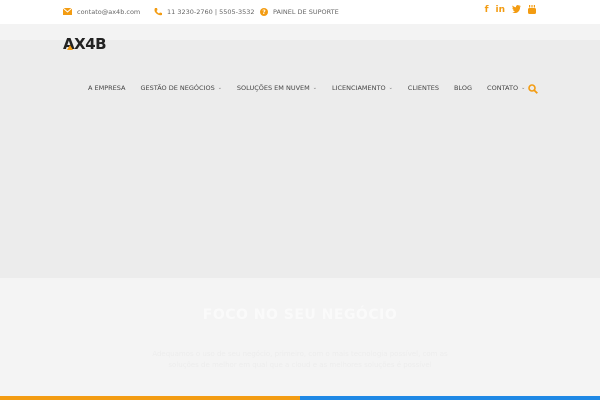 Image resolution: width=600 pixels, height=400 pixels. Describe the element at coordinates (510, 11) in the screenshot. I see `social-links: f in` at that location.